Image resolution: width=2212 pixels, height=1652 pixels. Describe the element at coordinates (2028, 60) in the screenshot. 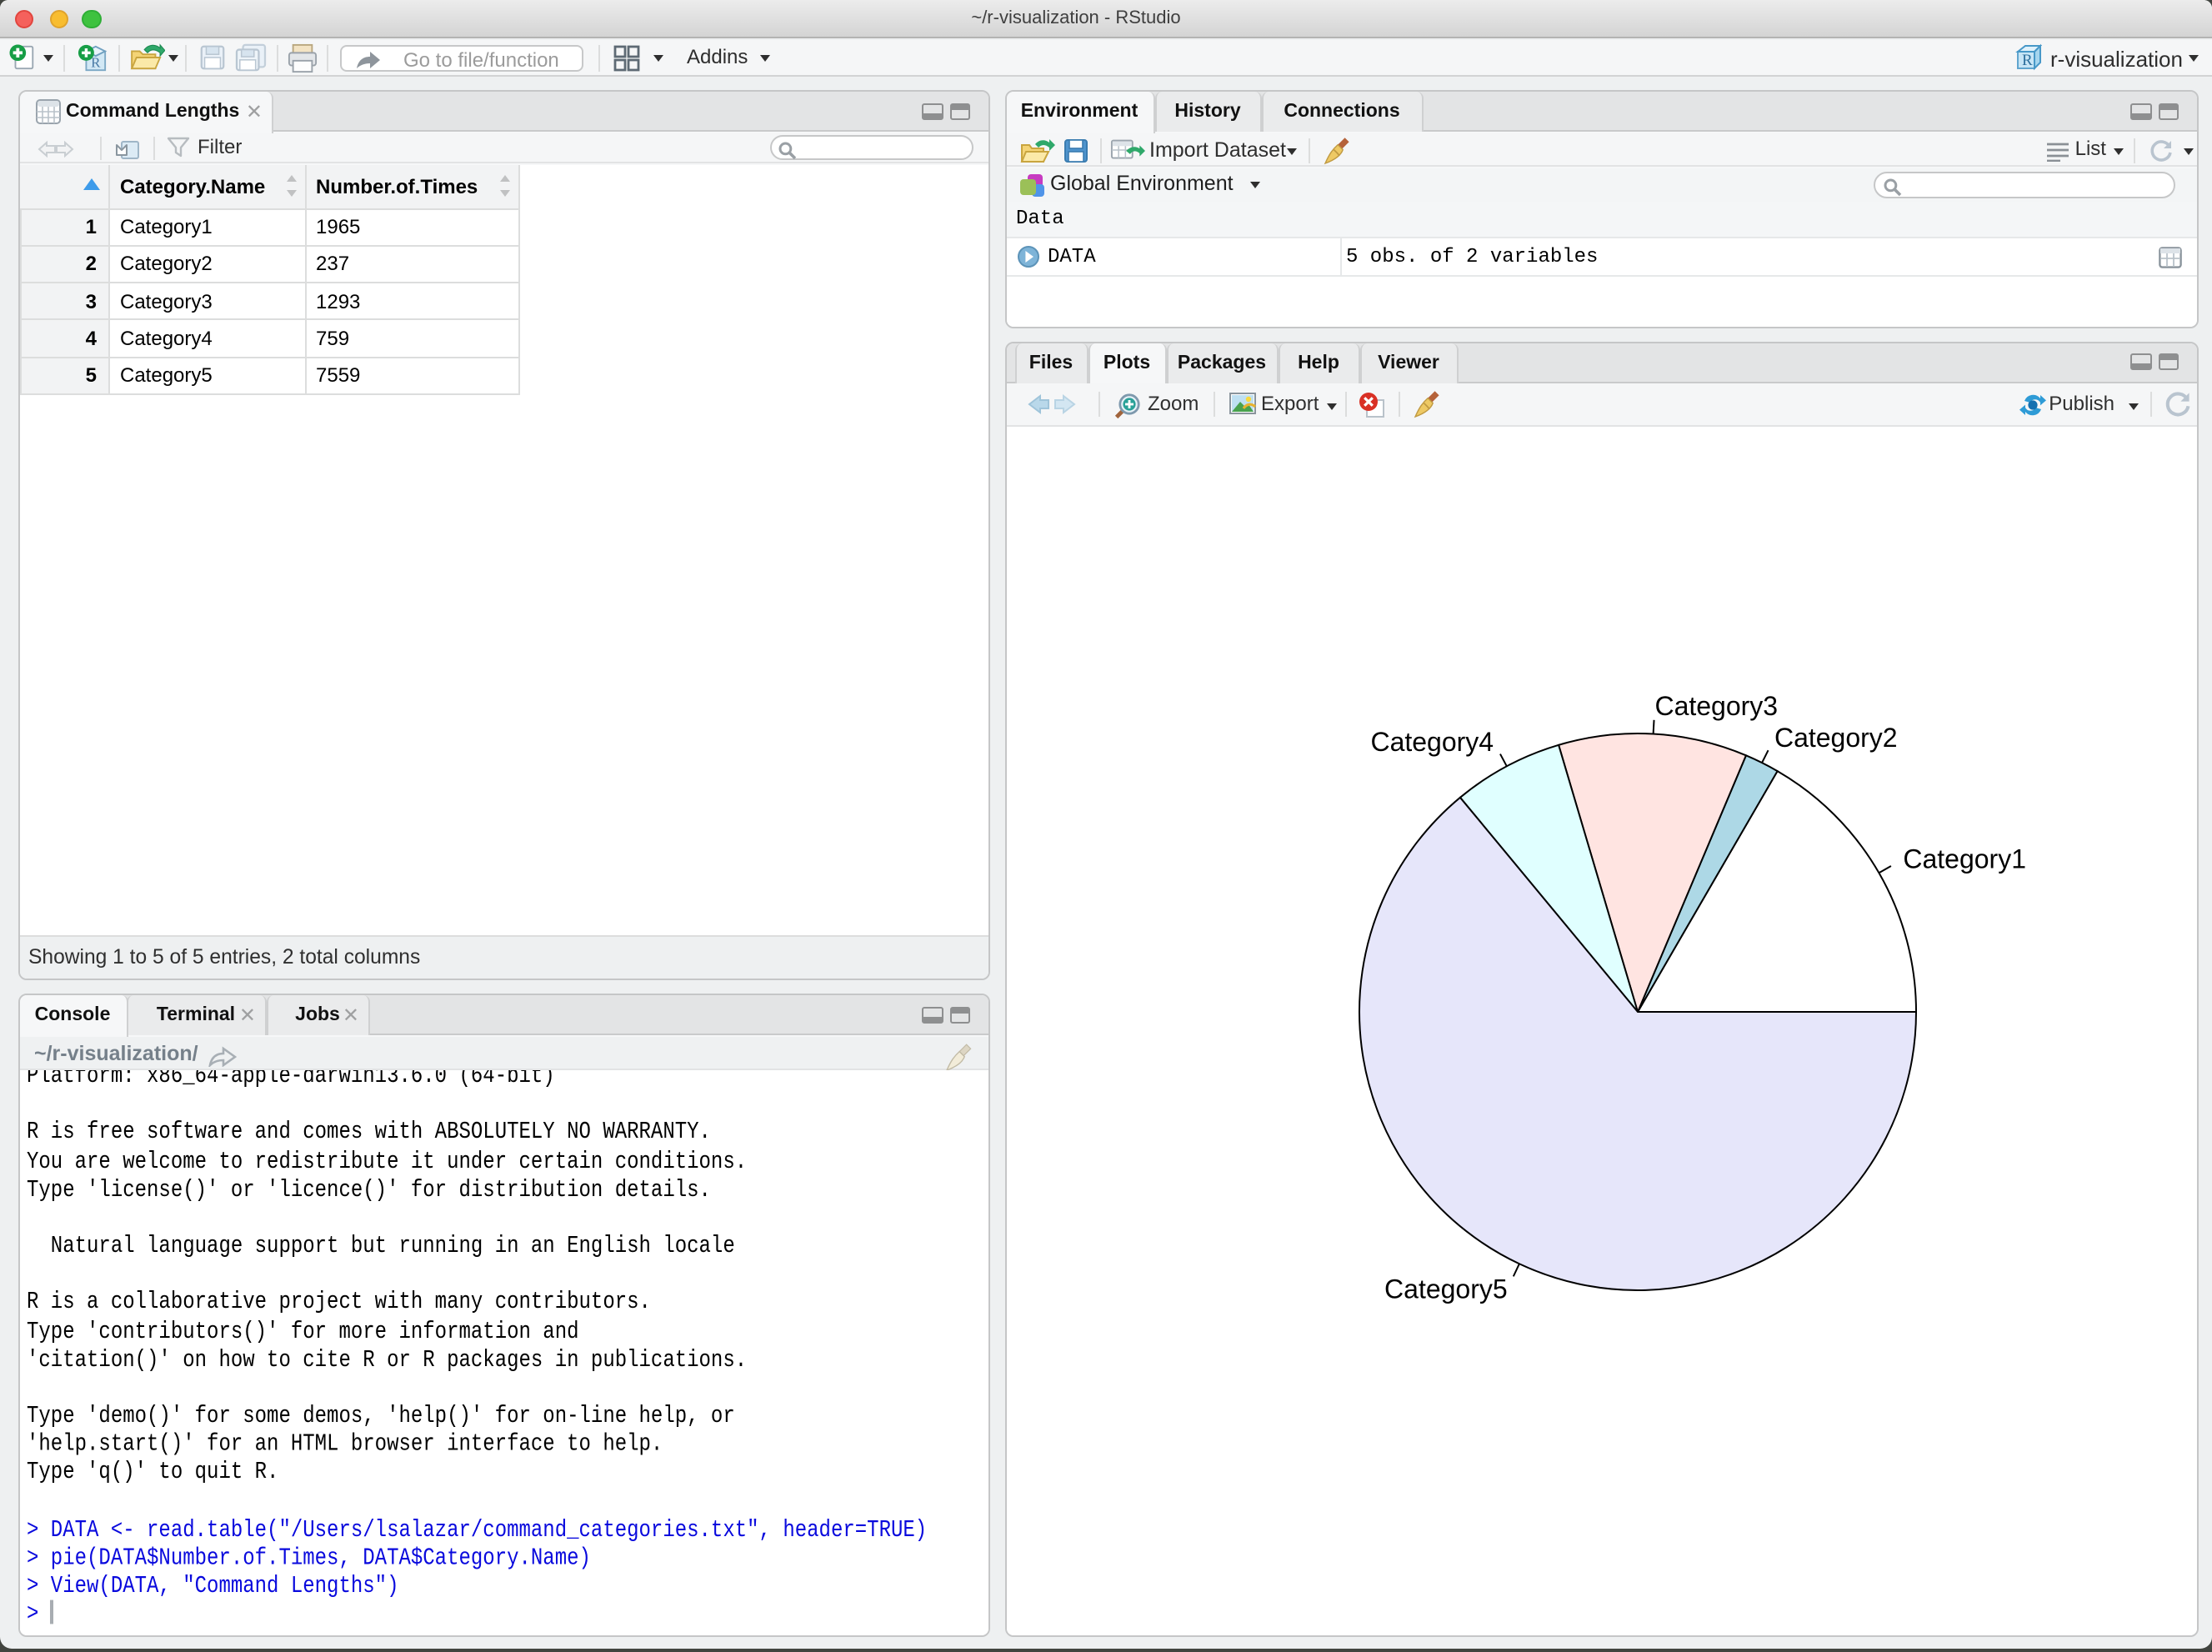

I see `svg-text: R` at that location.